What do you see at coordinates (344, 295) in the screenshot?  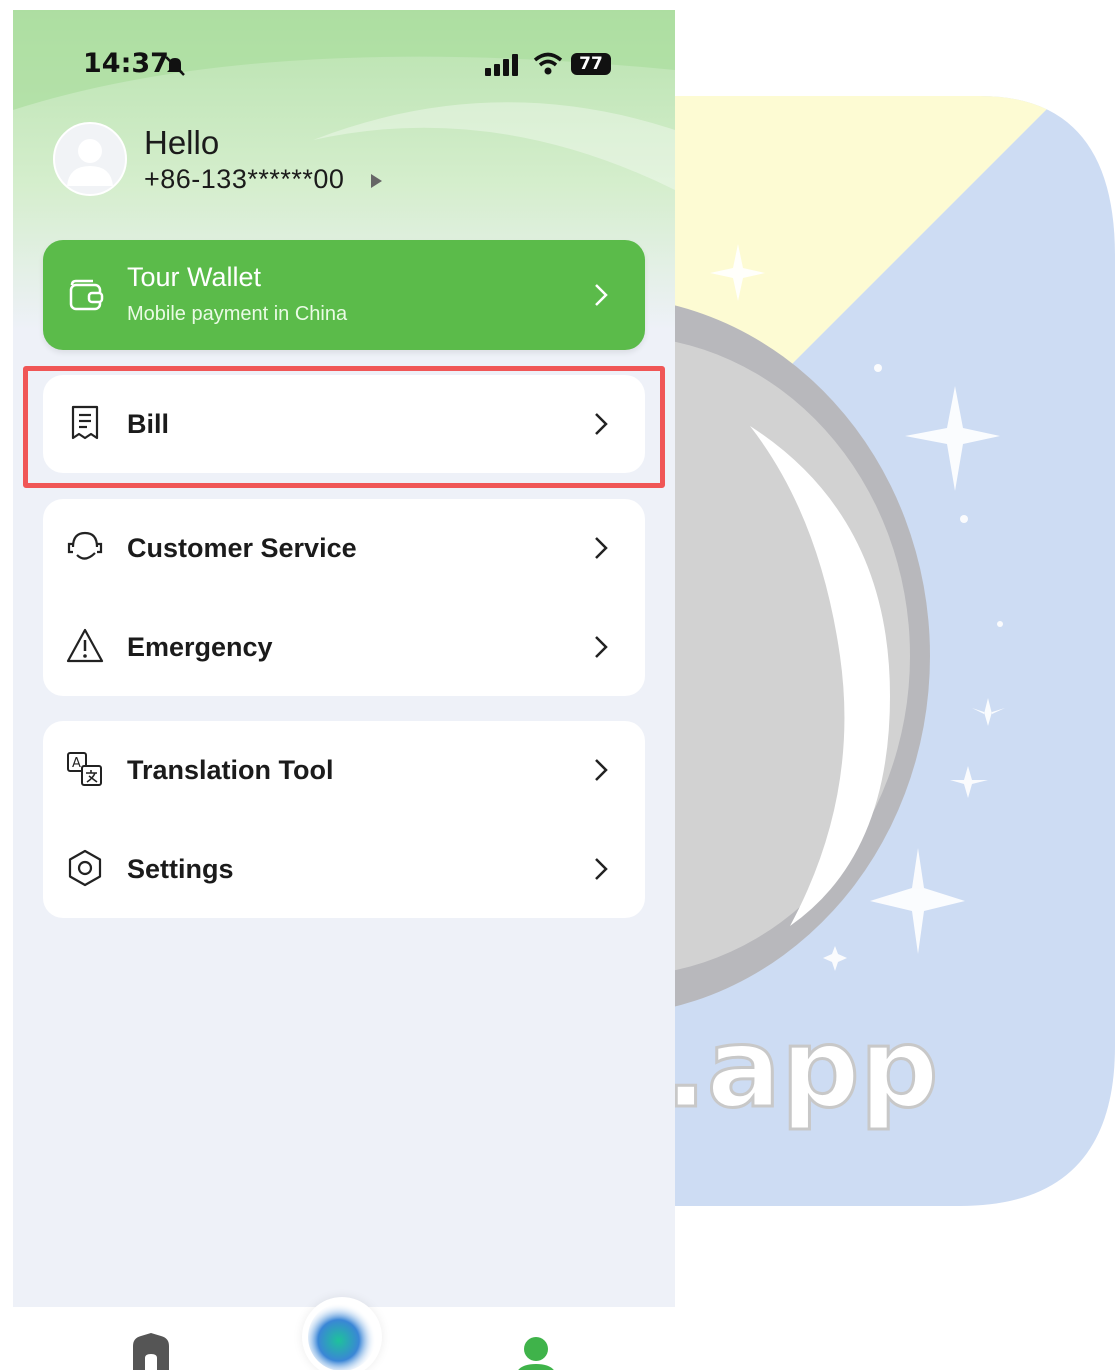 I see `tour-wallet-card: Tour Wallet Mobile payment in China` at bounding box center [344, 295].